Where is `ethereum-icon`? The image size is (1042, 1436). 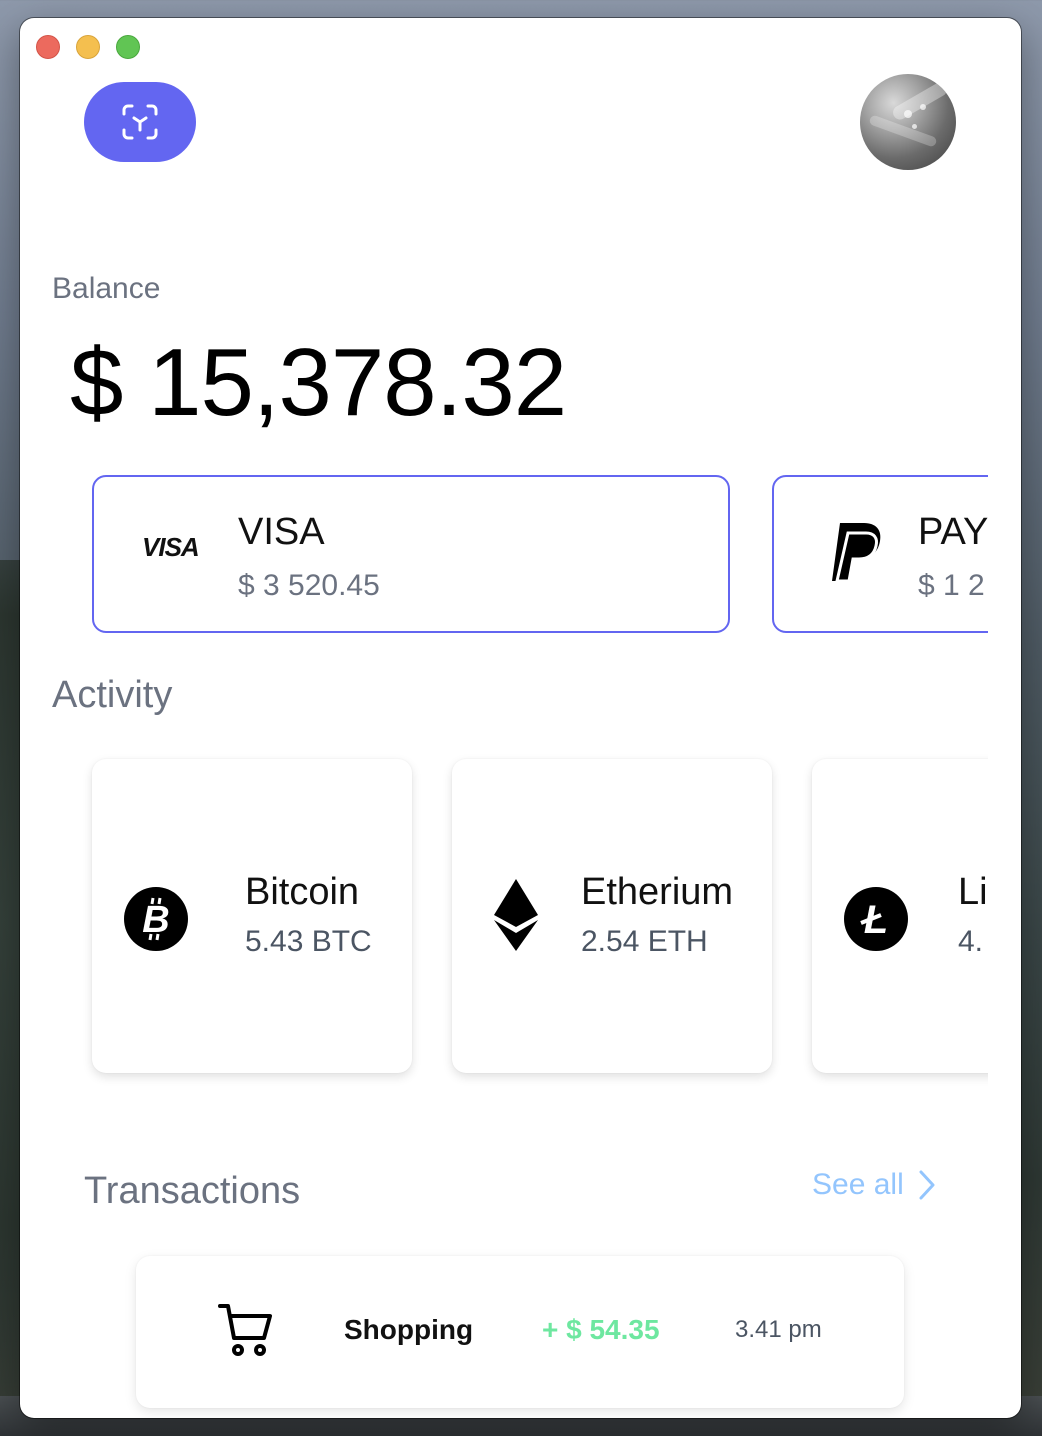
ethereum-icon is located at coordinates (516, 915).